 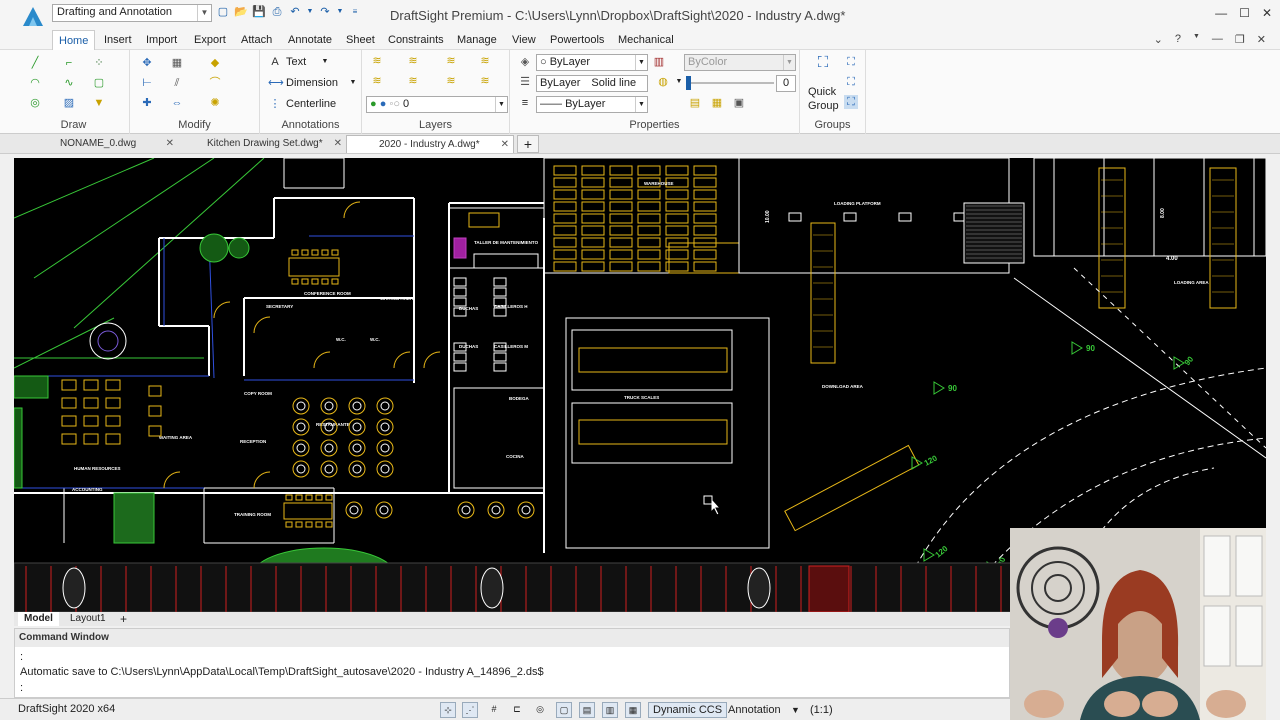 I want to click on ortho-icon: ⊏, so click(x=517, y=710).